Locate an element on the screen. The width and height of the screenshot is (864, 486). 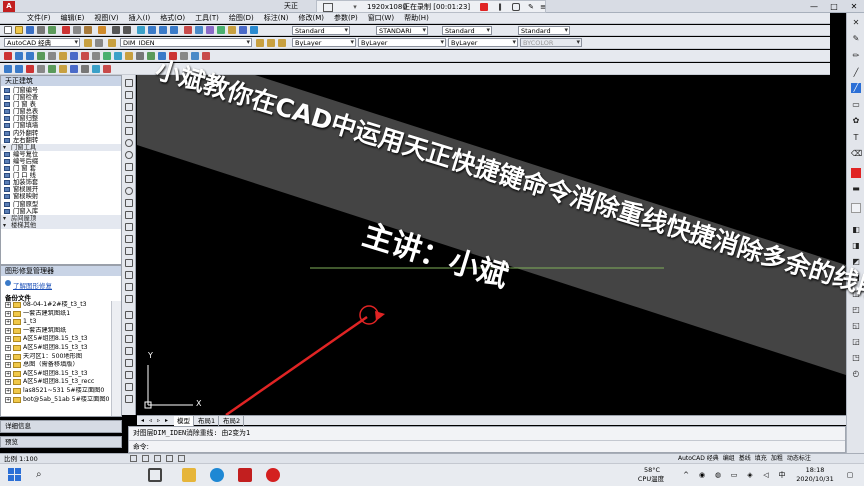
menu-tools: 工具(T) is located at coordinates (207, 18).